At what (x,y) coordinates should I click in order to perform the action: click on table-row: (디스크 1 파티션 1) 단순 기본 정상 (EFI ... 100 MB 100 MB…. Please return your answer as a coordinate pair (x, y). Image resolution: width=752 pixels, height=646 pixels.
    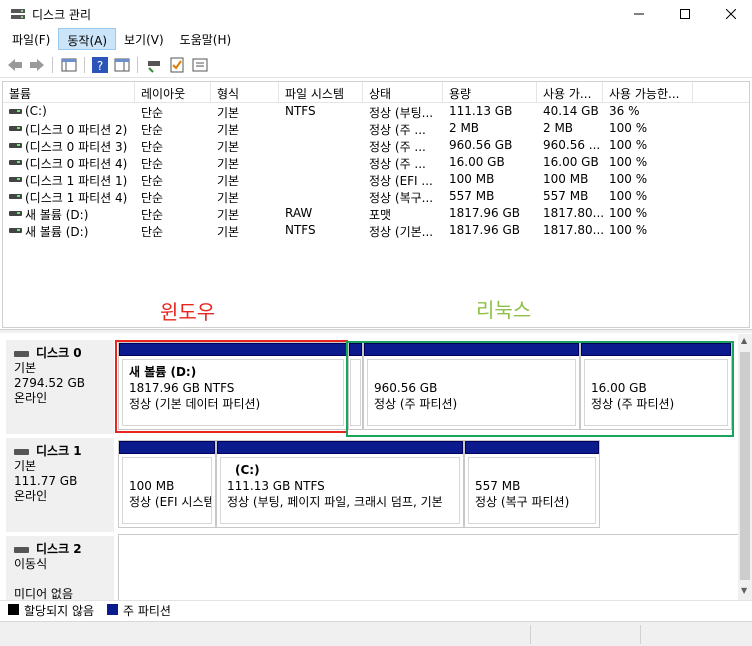
    Looking at the image, I should click on (376, 179).